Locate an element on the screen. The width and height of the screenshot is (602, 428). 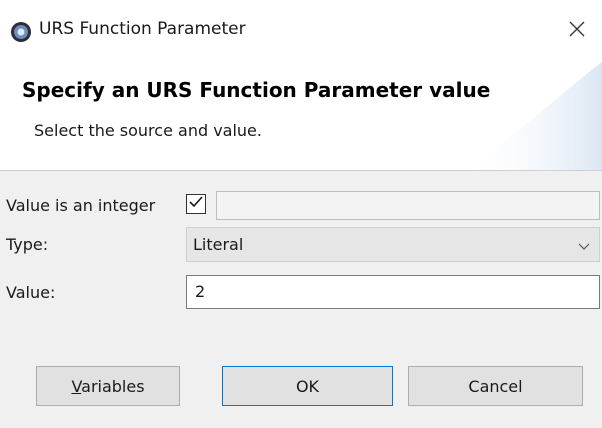
check-icon is located at coordinates (196, 204).